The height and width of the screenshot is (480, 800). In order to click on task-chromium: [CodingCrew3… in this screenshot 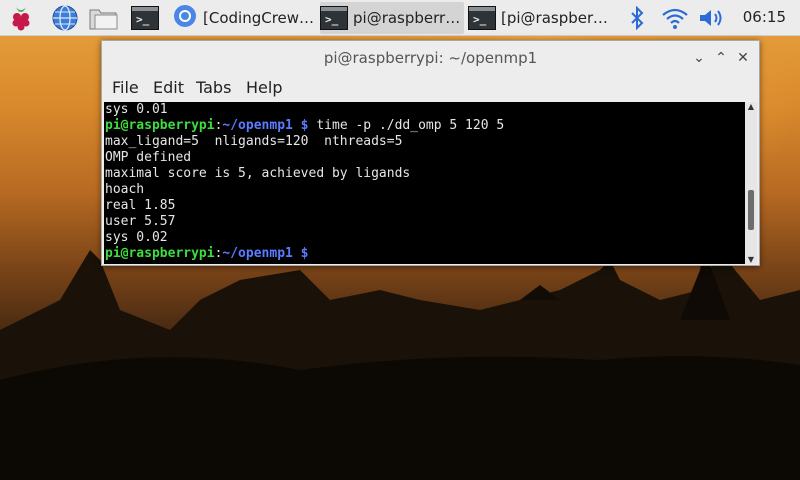, I will do `click(245, 18)`.